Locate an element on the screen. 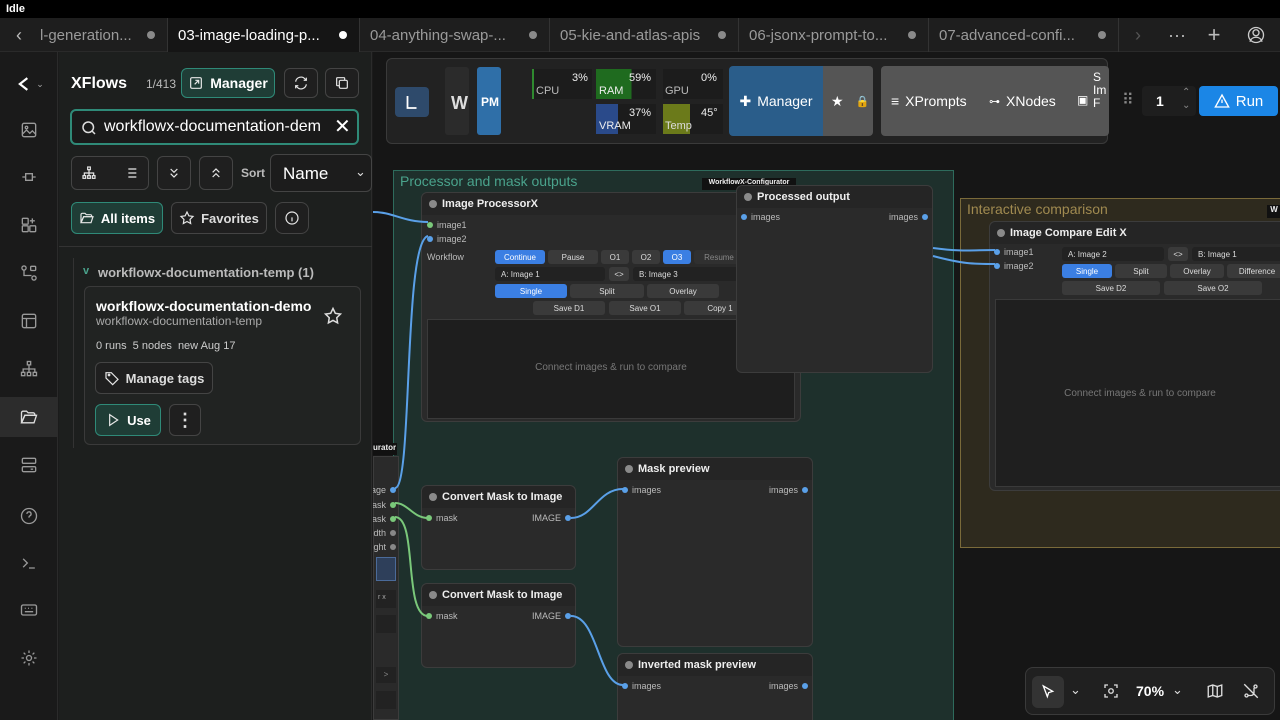 This screenshot has height=720, width=1280. layout-icon is located at coordinates (29, 321).